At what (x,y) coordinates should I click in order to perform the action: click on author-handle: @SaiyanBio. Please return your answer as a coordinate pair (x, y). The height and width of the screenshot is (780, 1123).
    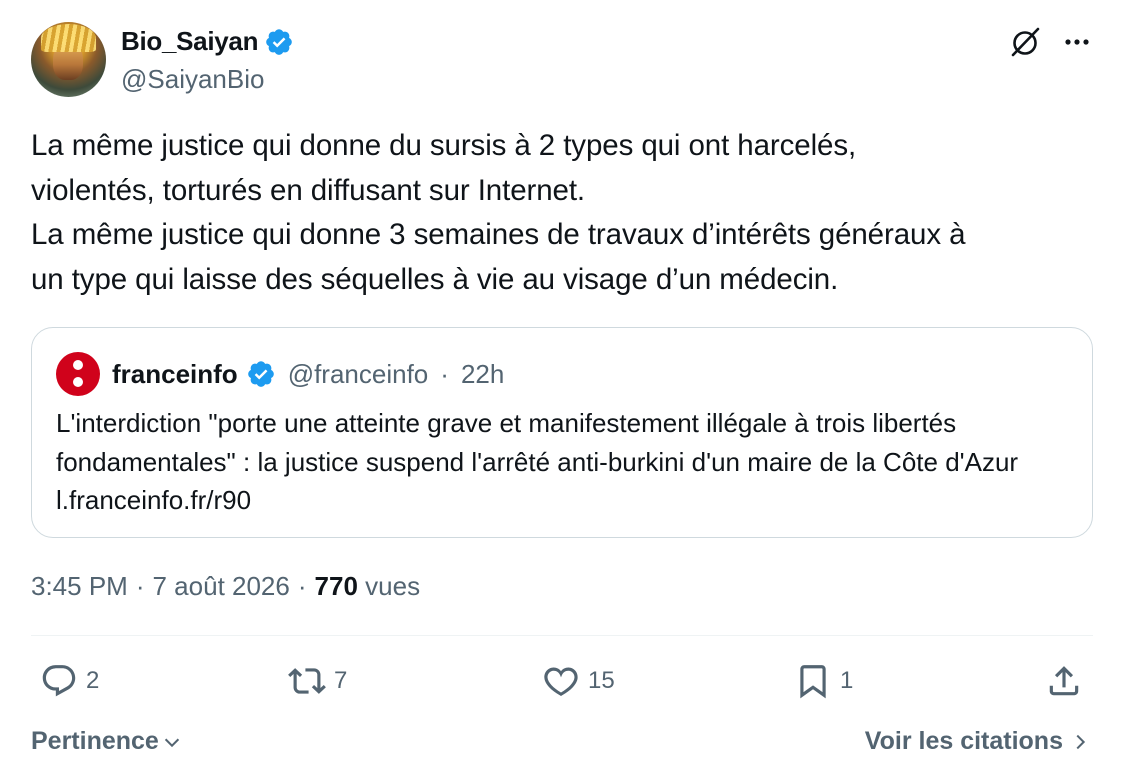
    Looking at the image, I should click on (192, 79).